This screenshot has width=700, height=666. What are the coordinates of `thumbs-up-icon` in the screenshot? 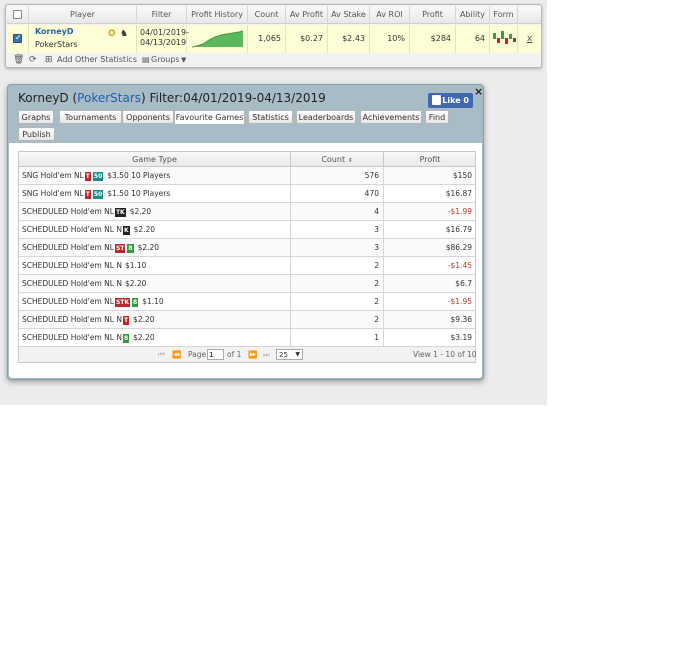 It's located at (436, 100).